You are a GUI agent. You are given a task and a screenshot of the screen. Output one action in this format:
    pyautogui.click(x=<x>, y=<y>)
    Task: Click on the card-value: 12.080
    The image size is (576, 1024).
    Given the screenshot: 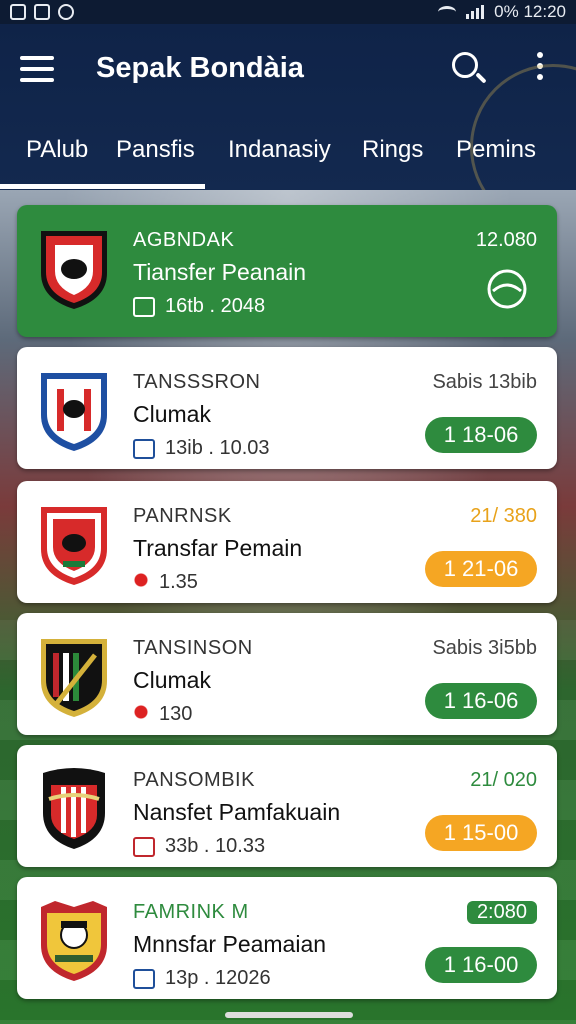 What is the action you would take?
    pyautogui.click(x=506, y=240)
    